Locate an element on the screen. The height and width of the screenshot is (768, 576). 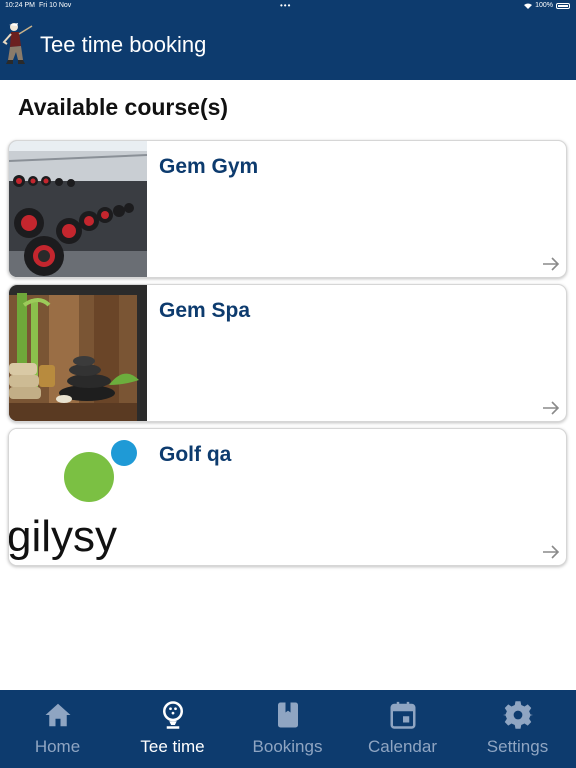
bottom-tab-bar: Home Tee time Bookings Calendar Settings is located at coordinates (288, 729).